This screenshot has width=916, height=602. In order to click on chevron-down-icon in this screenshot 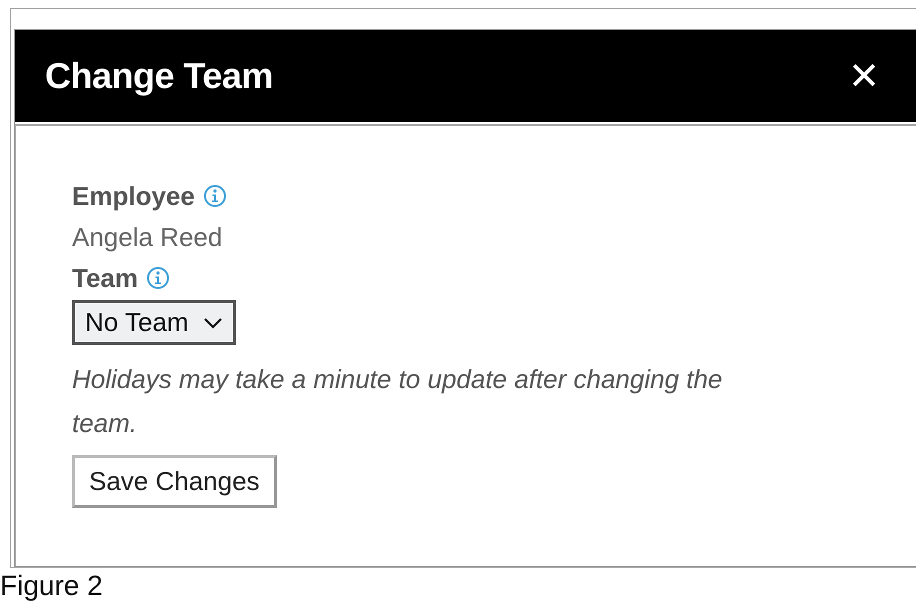, I will do `click(212, 322)`.